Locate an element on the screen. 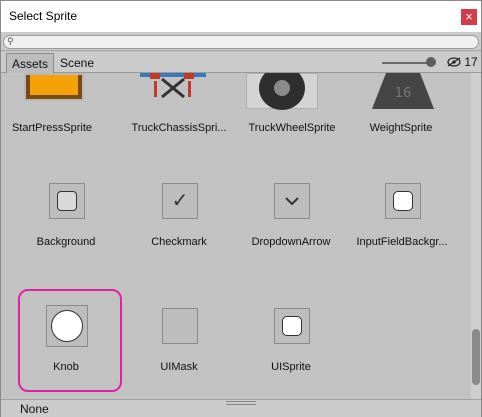 Image resolution: width=482 pixels, height=417 pixels. sprite-thumbnail: 16 is located at coordinates (403, 91).